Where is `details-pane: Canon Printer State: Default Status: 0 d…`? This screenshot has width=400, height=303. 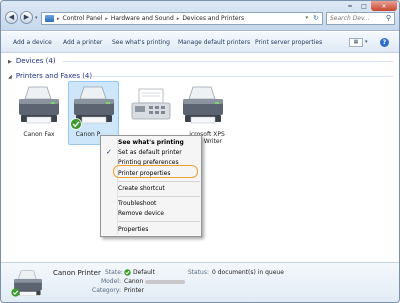
details-pane: Canon Printer State: Default Status: 0 d… is located at coordinates (200, 282).